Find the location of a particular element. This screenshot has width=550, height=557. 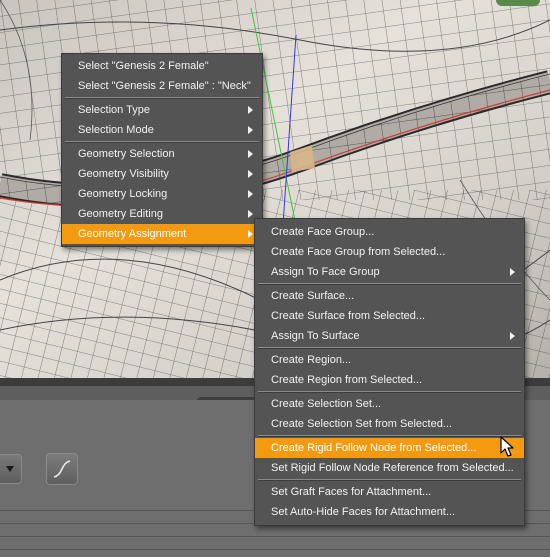

menu-item-geometry-locking: Geometry Locking is located at coordinates (162, 194).